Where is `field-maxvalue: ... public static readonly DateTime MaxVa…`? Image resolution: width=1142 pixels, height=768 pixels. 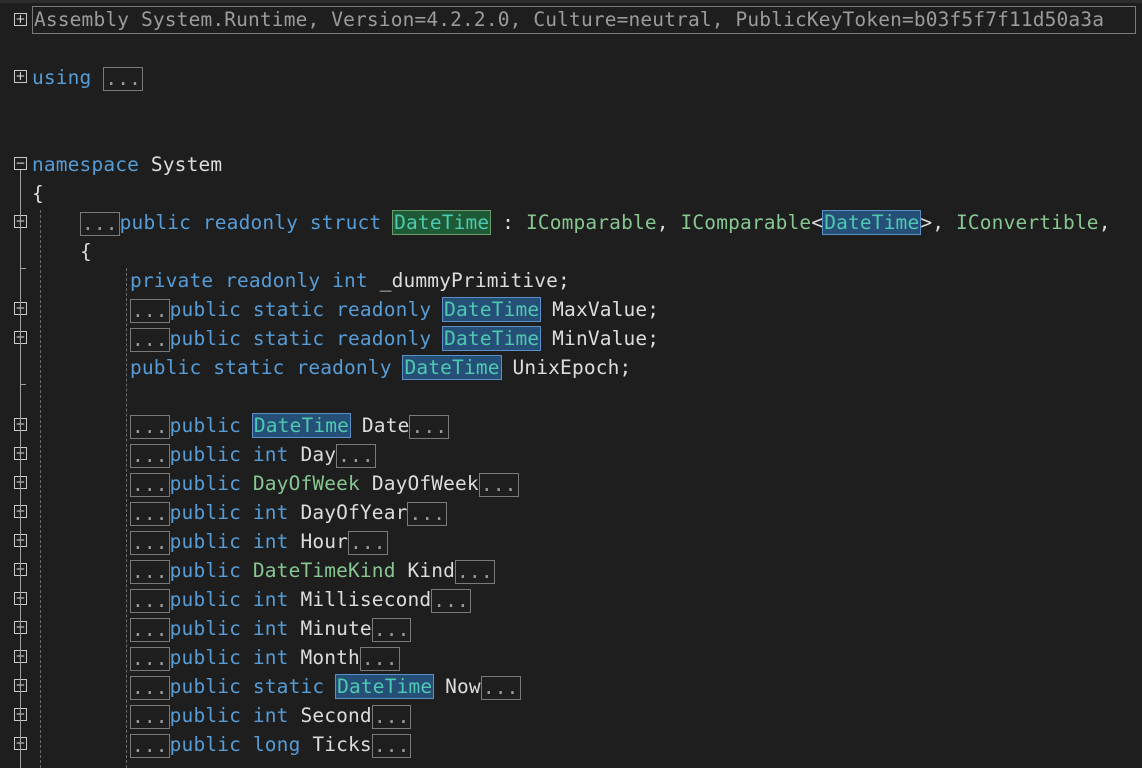 field-maxvalue: ... public static readonly DateTime MaxVa… is located at coordinates (394, 309).